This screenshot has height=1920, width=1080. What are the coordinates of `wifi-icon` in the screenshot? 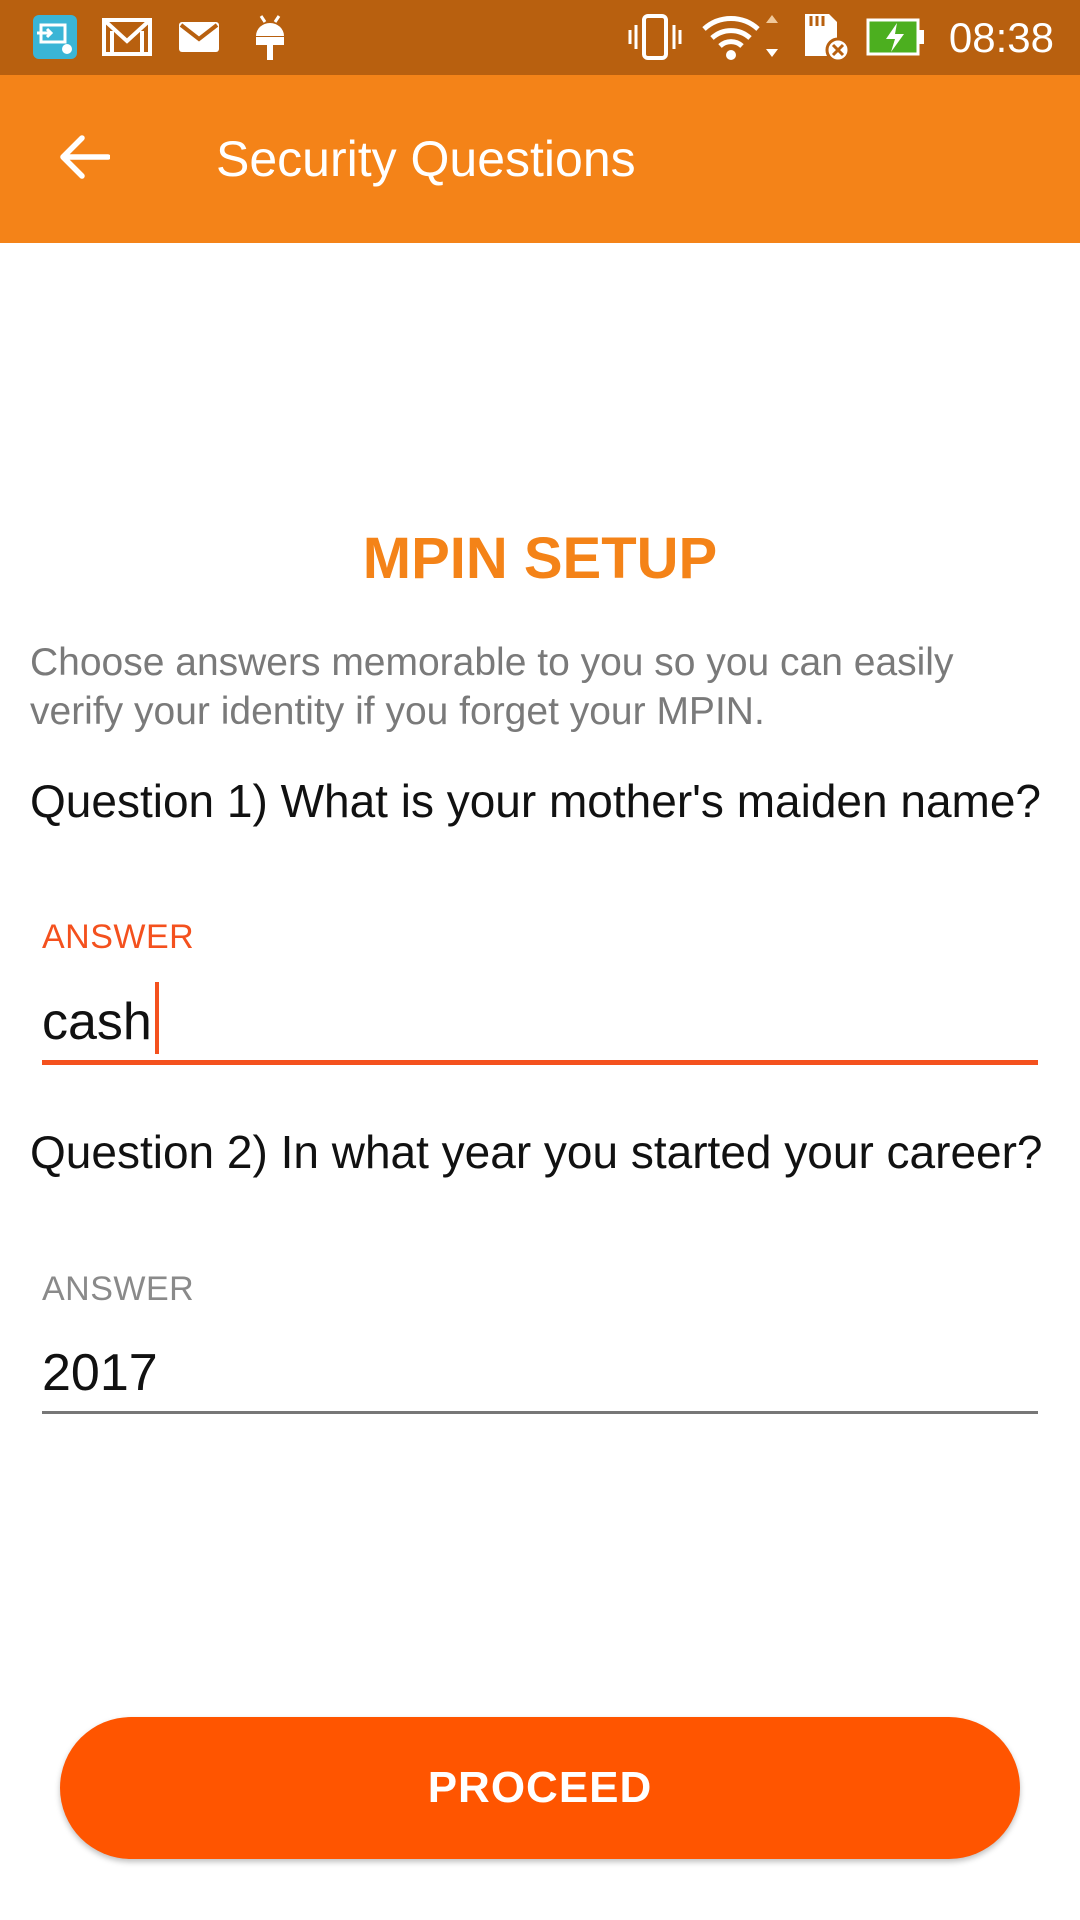 It's located at (740, 37).